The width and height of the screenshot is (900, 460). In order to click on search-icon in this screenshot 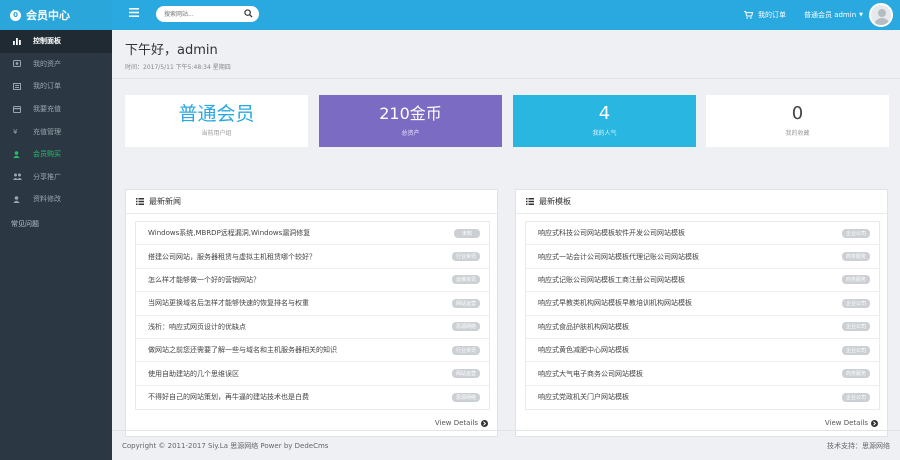, I will do `click(248, 13)`.